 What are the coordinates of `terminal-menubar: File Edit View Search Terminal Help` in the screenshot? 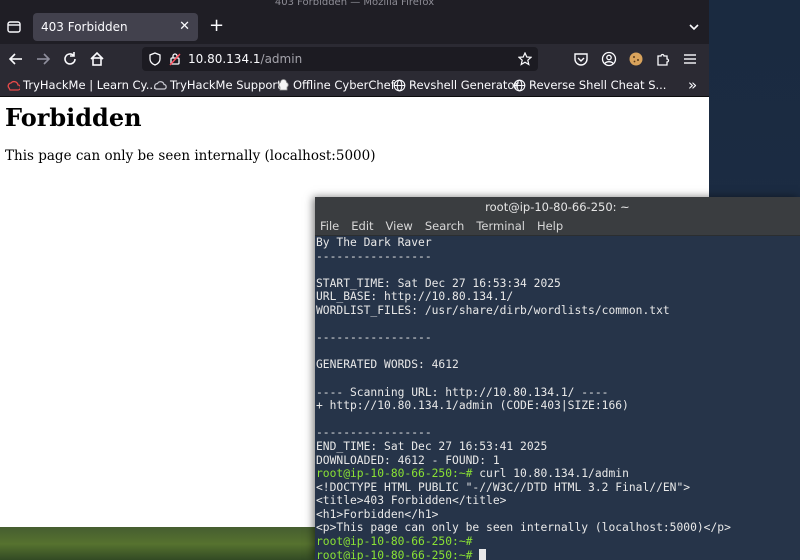 It's located at (557, 226).